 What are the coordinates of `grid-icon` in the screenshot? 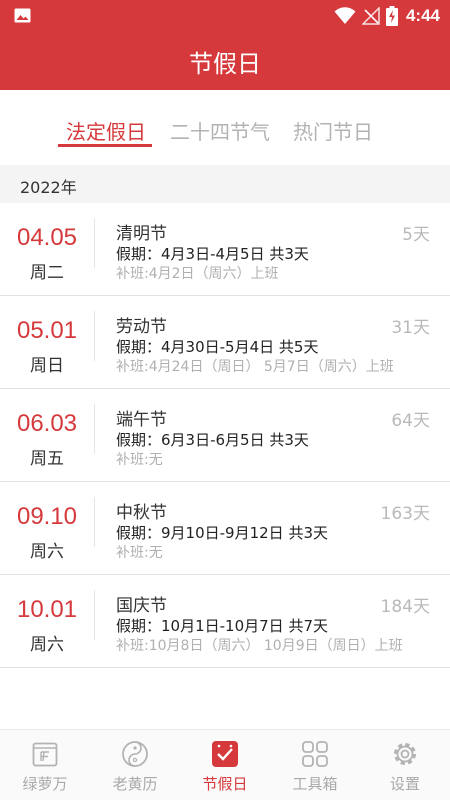 It's located at (315, 754).